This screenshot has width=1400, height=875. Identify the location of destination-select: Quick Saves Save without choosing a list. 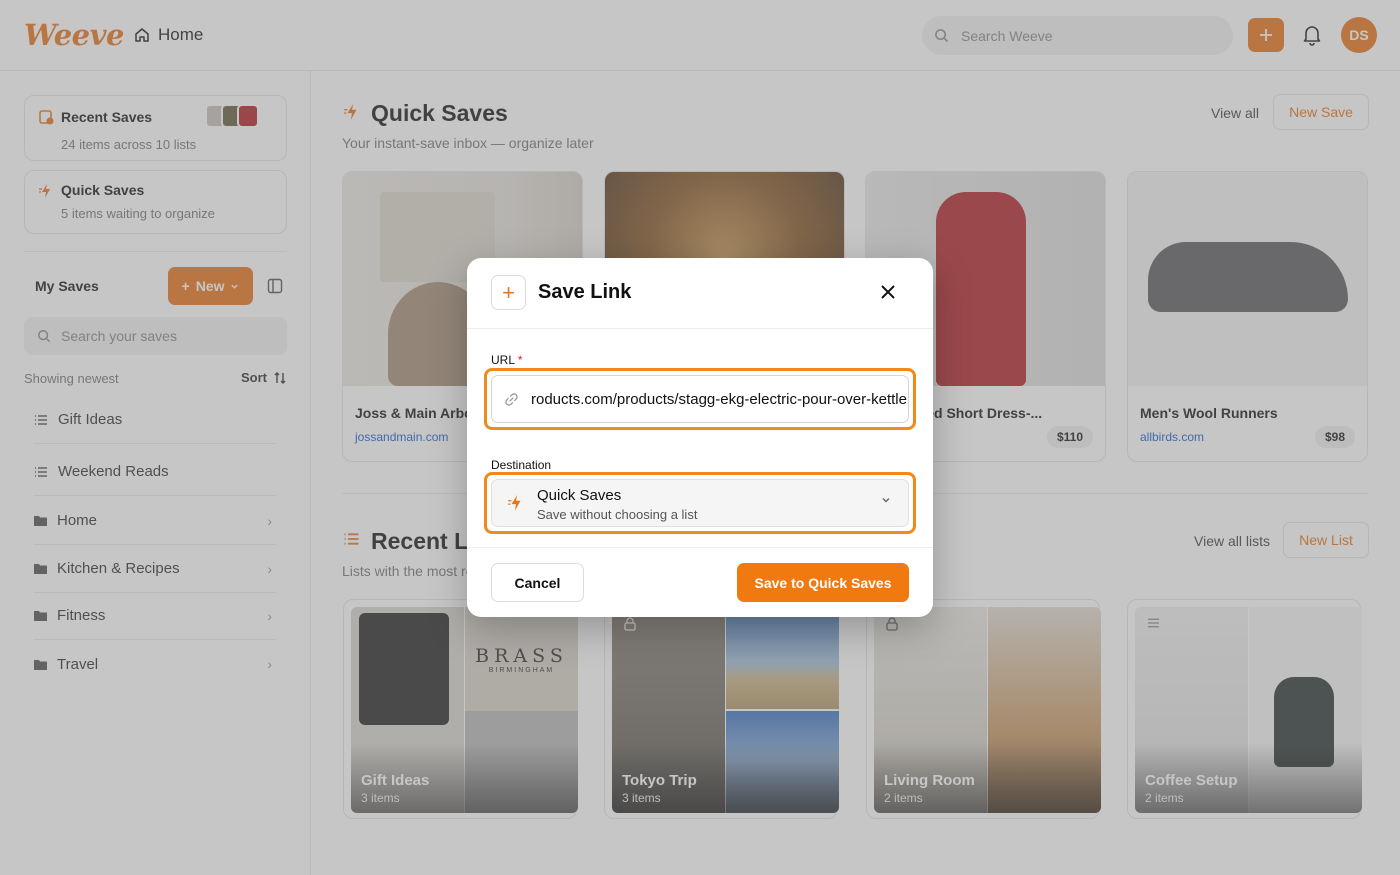
(700, 503).